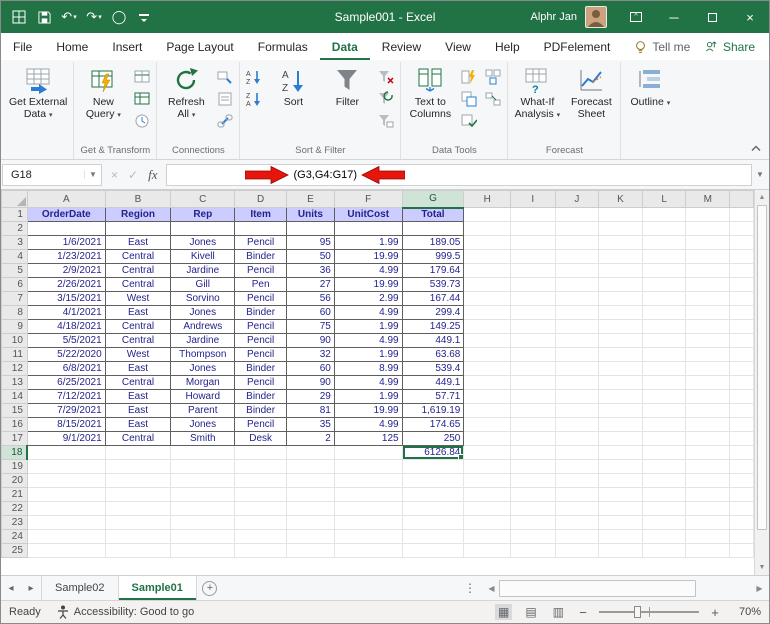  What do you see at coordinates (66, 452) in the screenshot?
I see `cell-A18` at bounding box center [66, 452].